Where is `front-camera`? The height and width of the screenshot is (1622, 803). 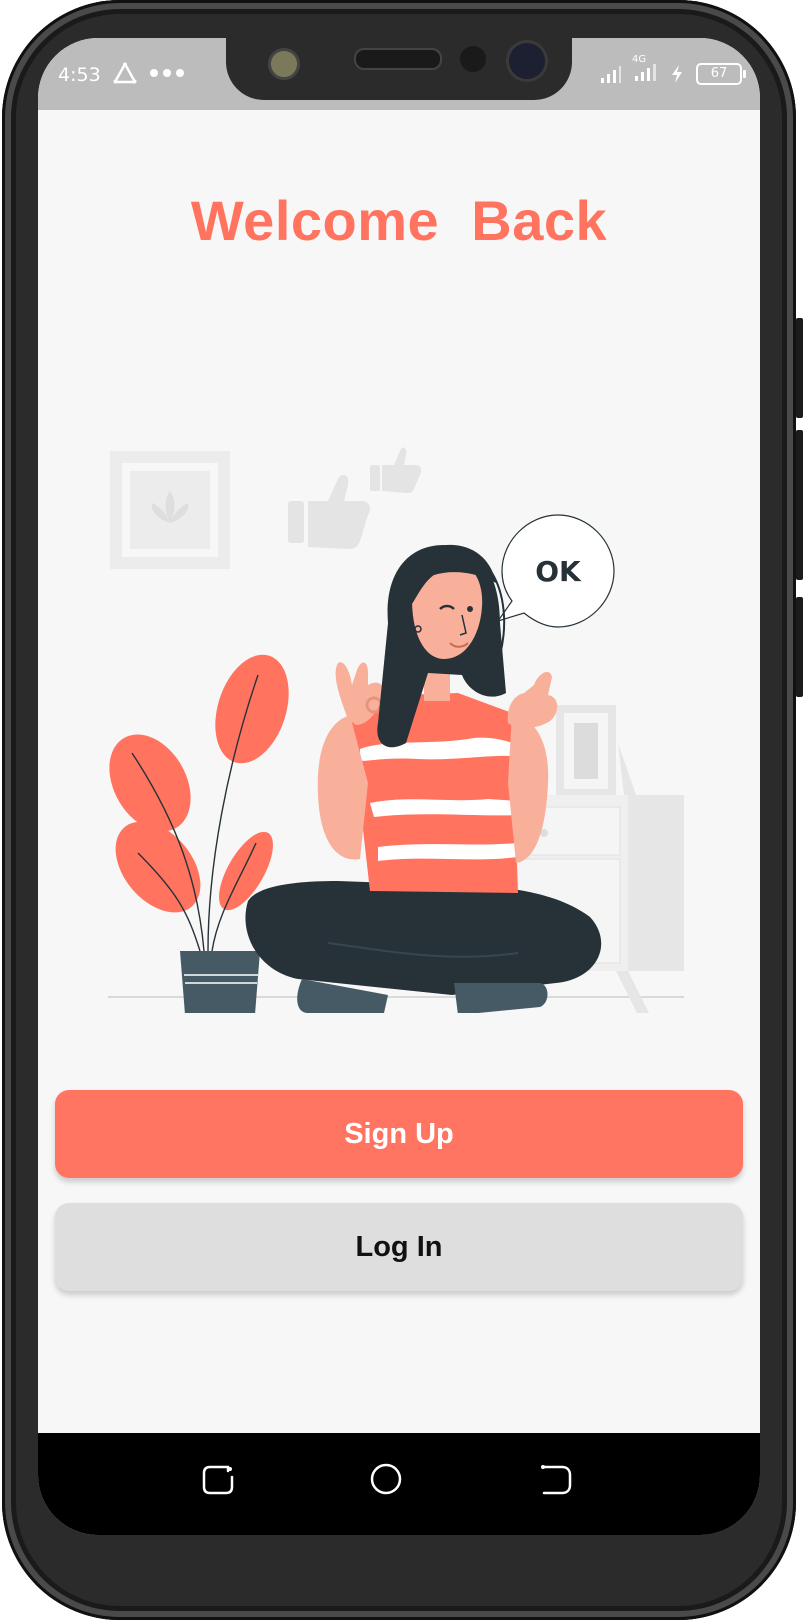 front-camera is located at coordinates (527, 61).